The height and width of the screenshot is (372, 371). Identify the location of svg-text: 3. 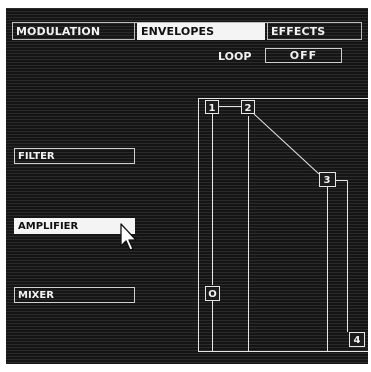
(327, 180).